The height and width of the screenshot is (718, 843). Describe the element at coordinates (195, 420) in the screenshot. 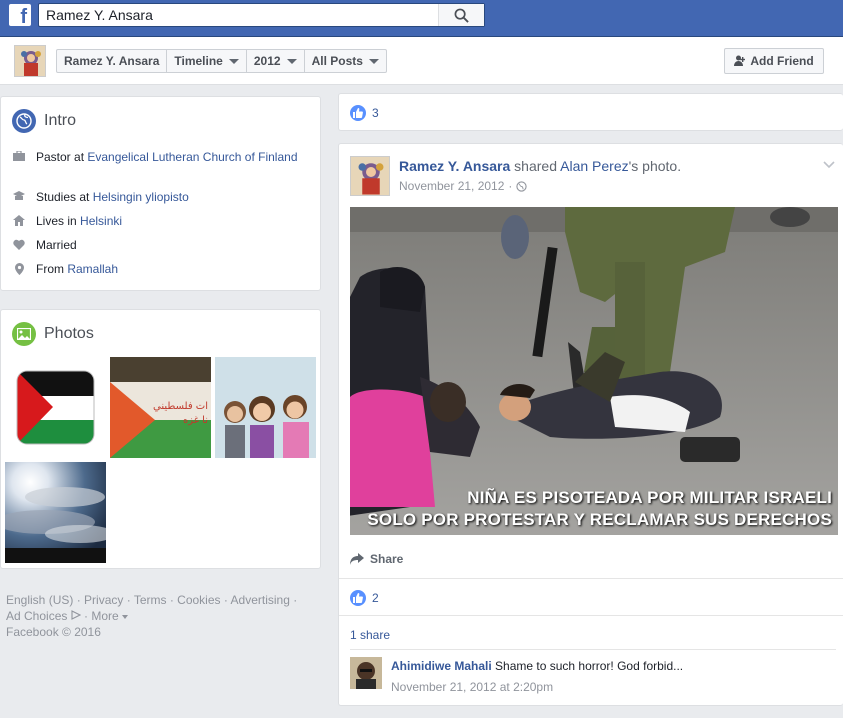

I see `svg-text: نا غزه` at that location.